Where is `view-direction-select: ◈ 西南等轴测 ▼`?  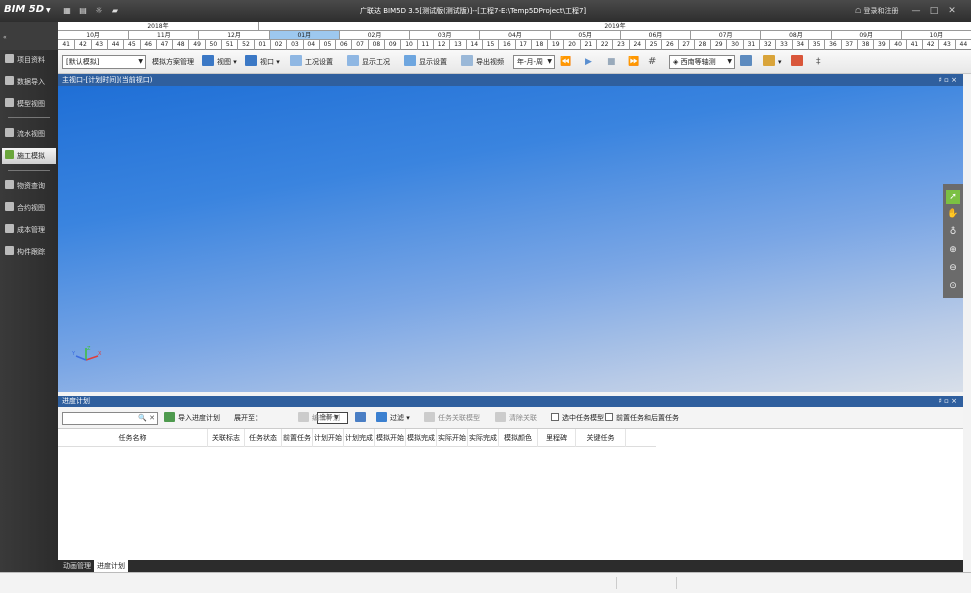
view-direction-select: ◈ 西南等轴测 ▼ is located at coordinates (702, 62).